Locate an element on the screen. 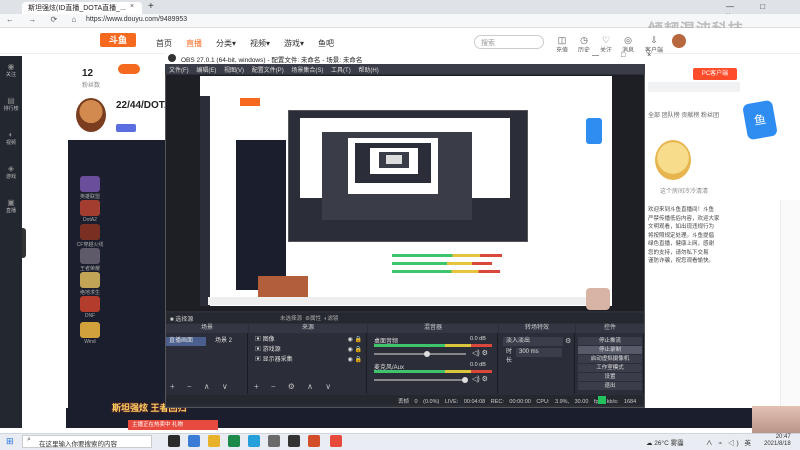  notice-card is located at coordinates (694, 87).